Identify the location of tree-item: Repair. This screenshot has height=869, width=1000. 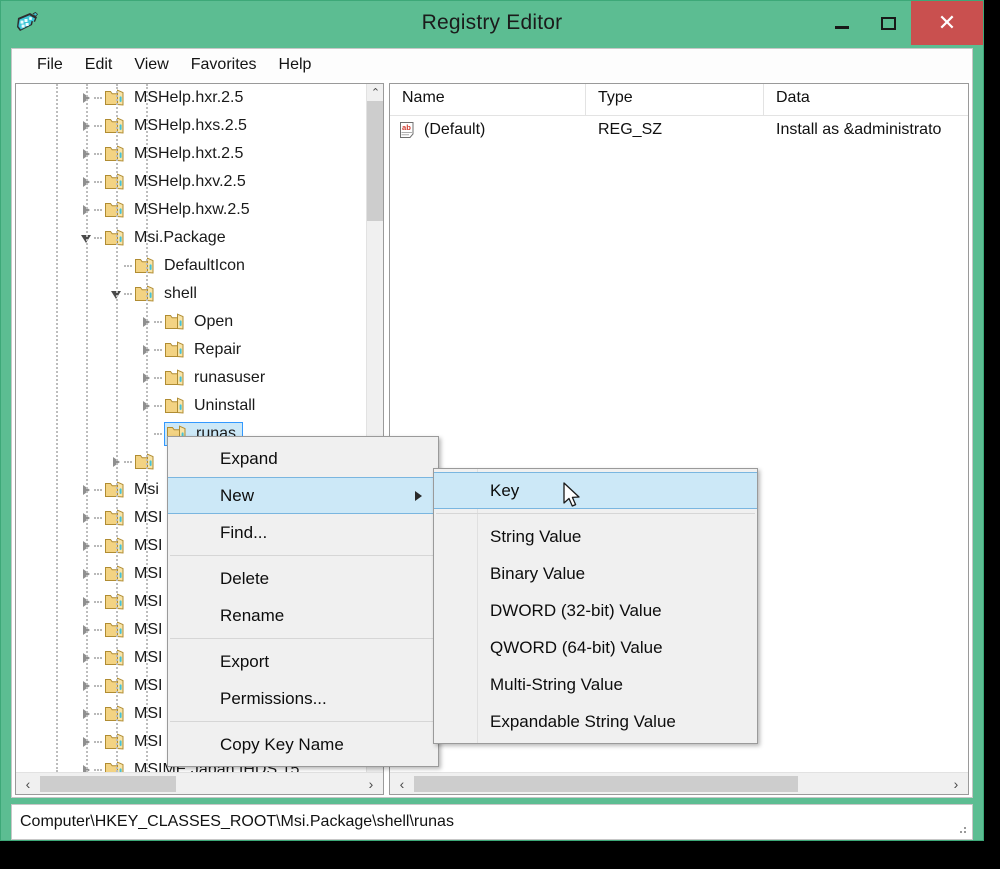
(191, 350).